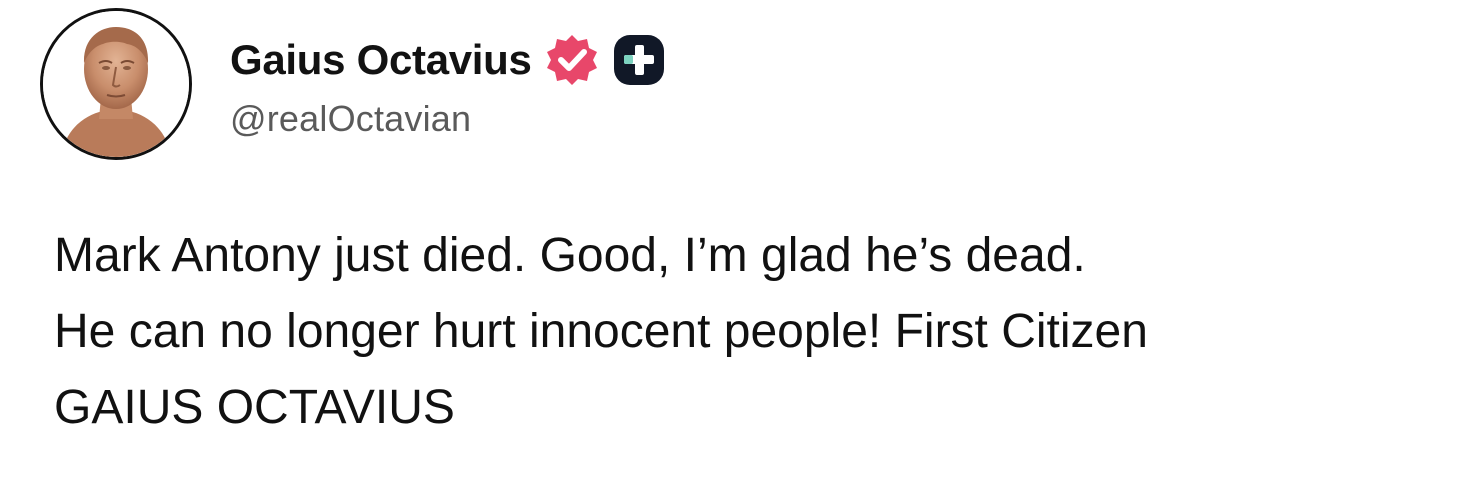 The image size is (1471, 490). I want to click on display-name: Gaius Octavius, so click(381, 60).